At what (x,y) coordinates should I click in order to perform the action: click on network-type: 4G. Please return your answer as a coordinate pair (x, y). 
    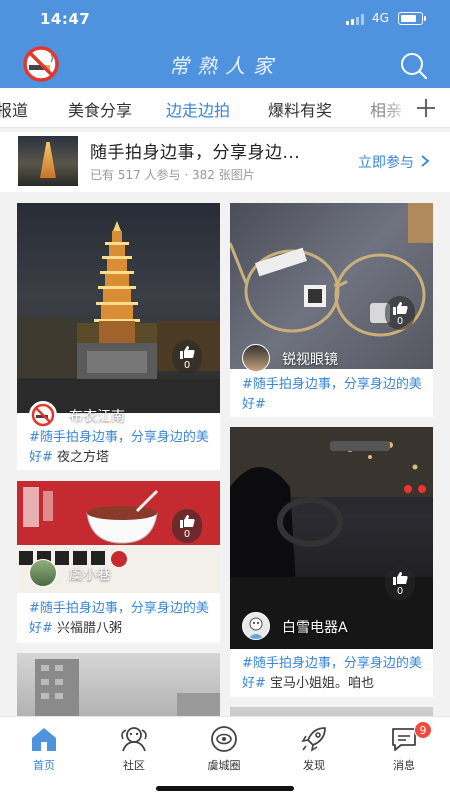
    Looking at the image, I should click on (380, 18).